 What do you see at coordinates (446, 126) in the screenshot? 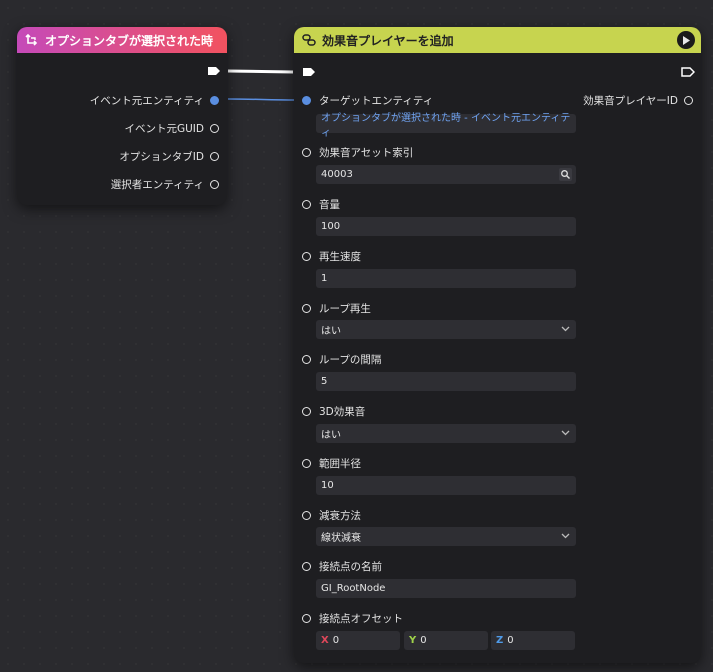
I see `target-entity-link-field: オプションタブが選択された時 - イベント元エンティティ` at bounding box center [446, 126].